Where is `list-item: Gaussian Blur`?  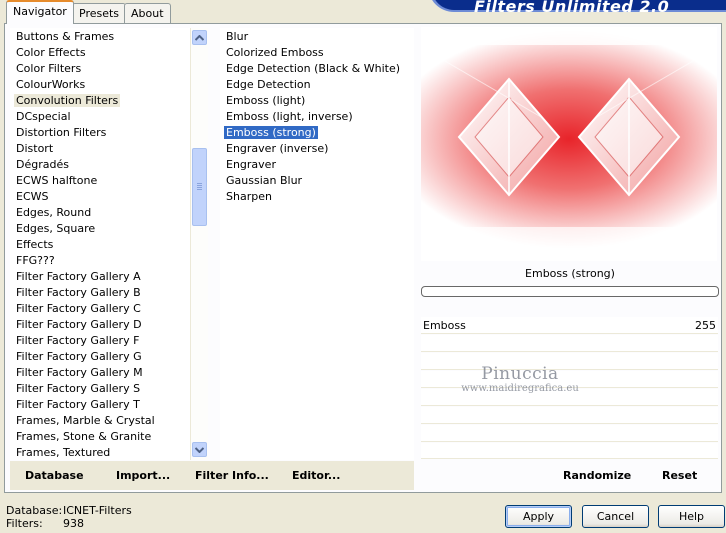
list-item: Gaussian Blur is located at coordinates (317, 181).